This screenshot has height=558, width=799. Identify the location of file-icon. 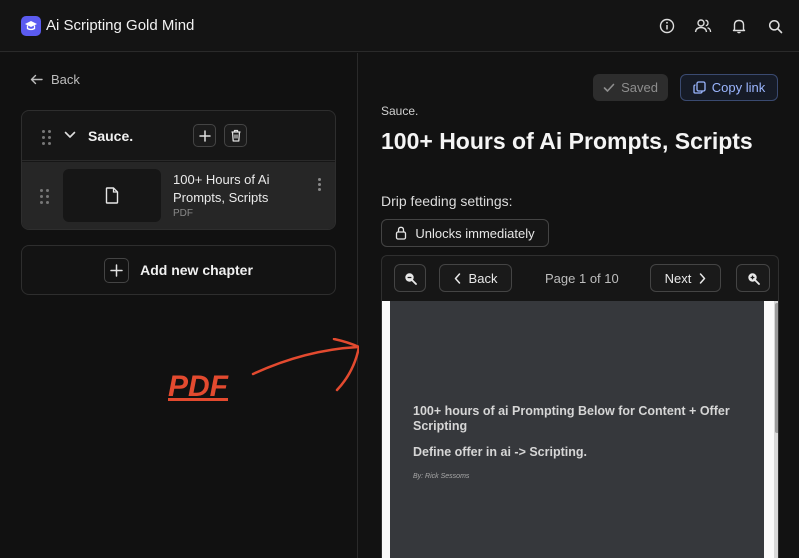
(112, 195).